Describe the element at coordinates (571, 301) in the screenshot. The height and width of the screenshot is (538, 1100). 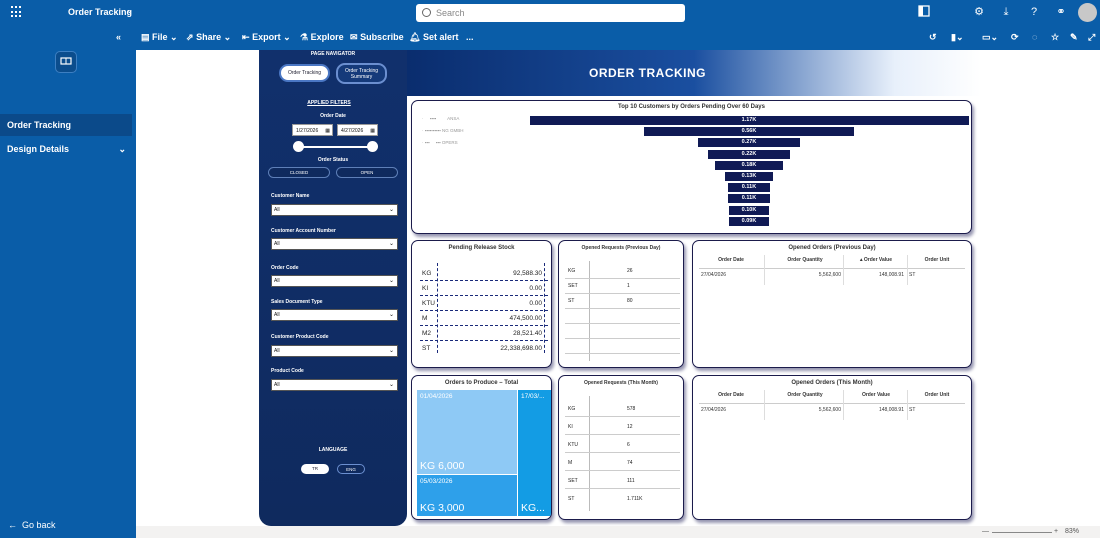
I see `unit-cell: ST` at that location.